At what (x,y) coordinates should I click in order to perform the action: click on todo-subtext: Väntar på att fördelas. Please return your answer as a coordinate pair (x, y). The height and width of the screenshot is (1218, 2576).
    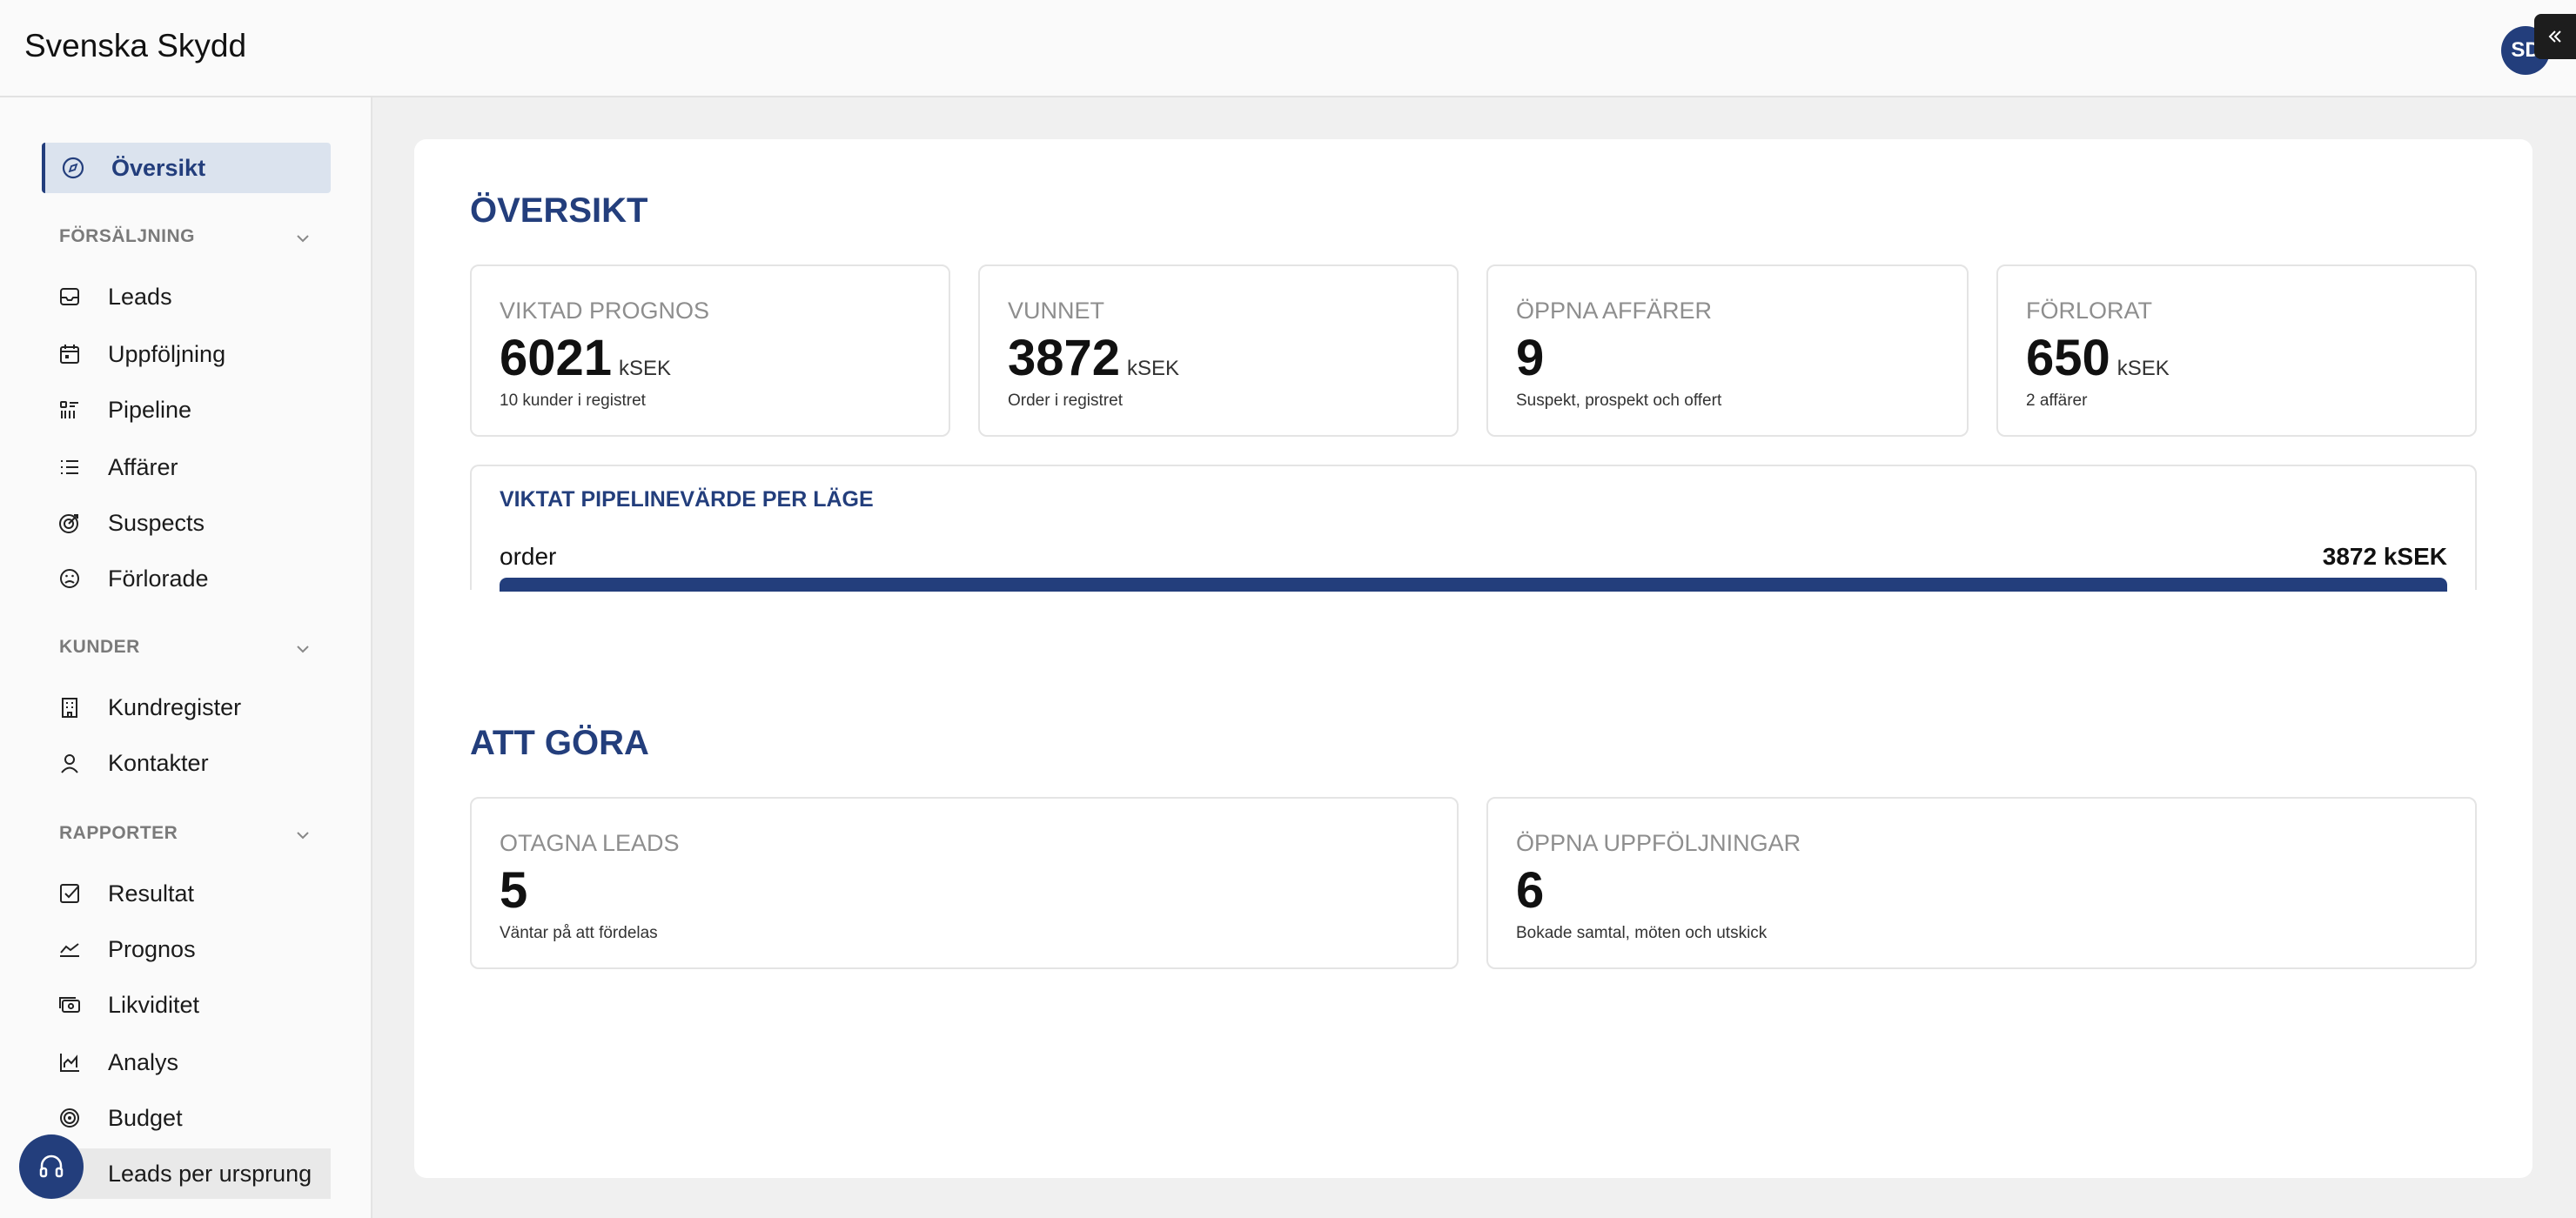
    Looking at the image, I should click on (579, 933).